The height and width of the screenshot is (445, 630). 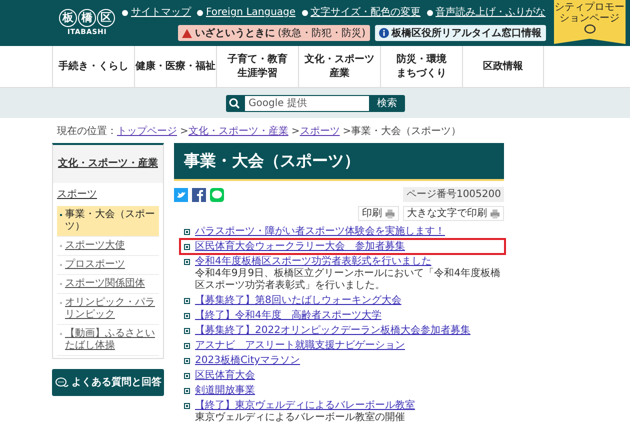 I want to click on office-info-button: 板橋区役所リアルタイム窓口情報, so click(x=460, y=33).